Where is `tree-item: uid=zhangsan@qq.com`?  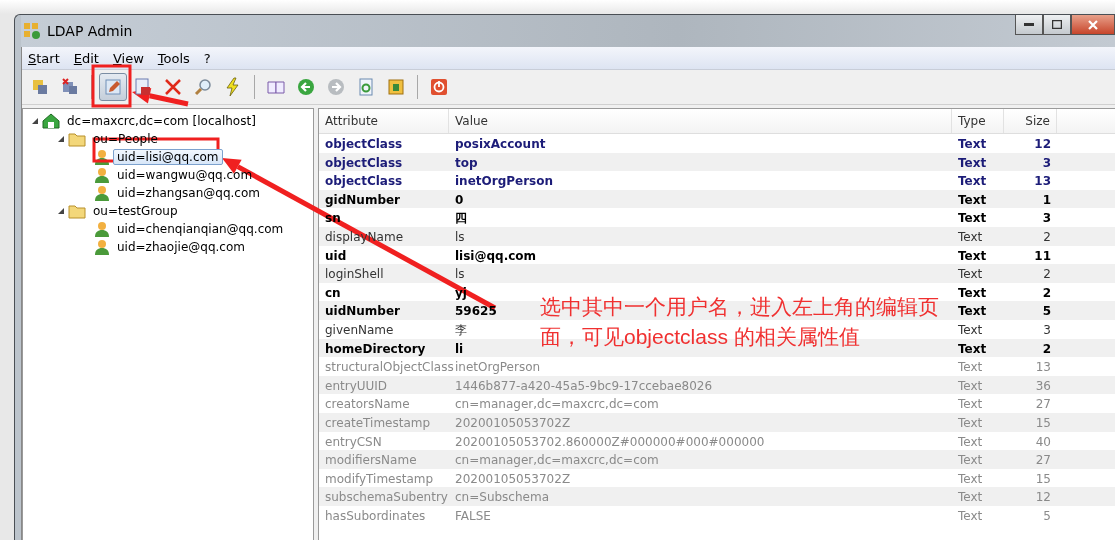
tree-item: uid=zhangsan@qq.com is located at coordinates (188, 193).